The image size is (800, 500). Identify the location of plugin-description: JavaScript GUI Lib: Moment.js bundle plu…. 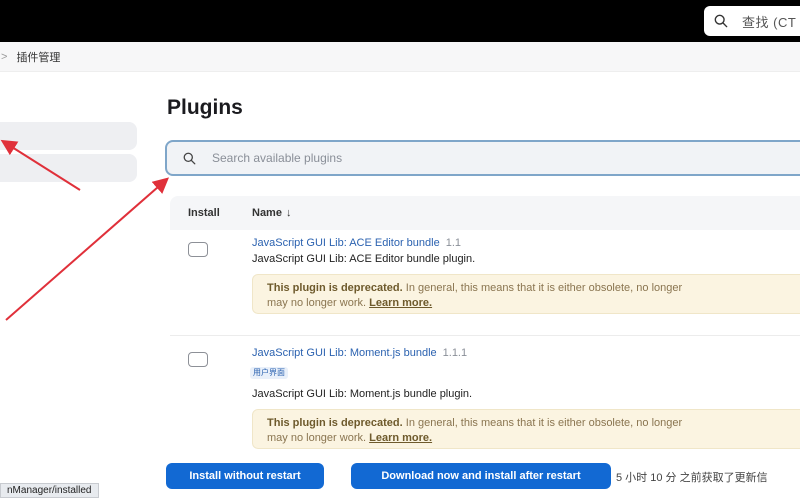
(362, 394).